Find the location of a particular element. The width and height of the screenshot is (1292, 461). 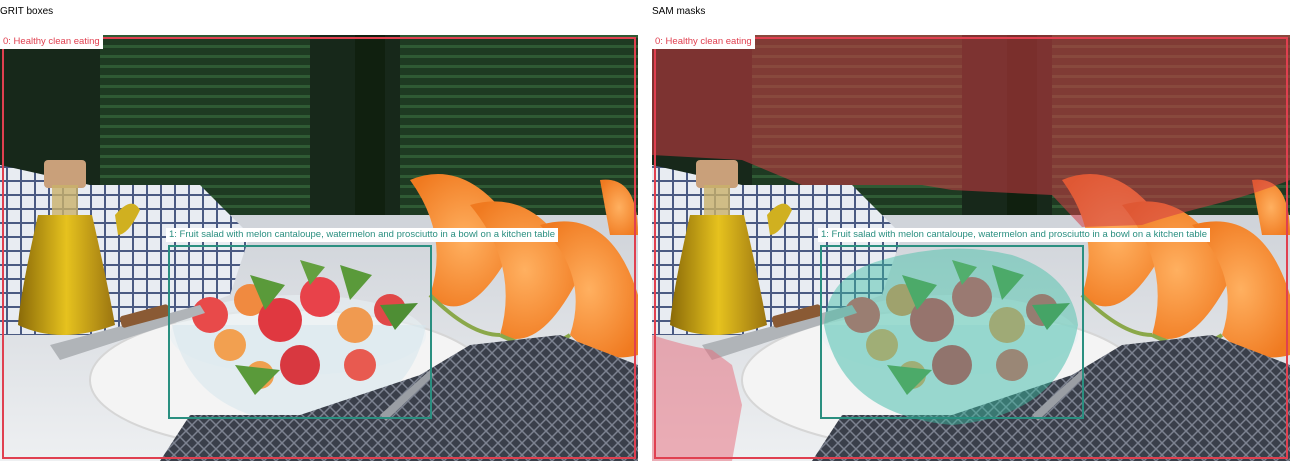

box-label-0-sam: 0: Healthy clean eating is located at coordinates (703, 42).